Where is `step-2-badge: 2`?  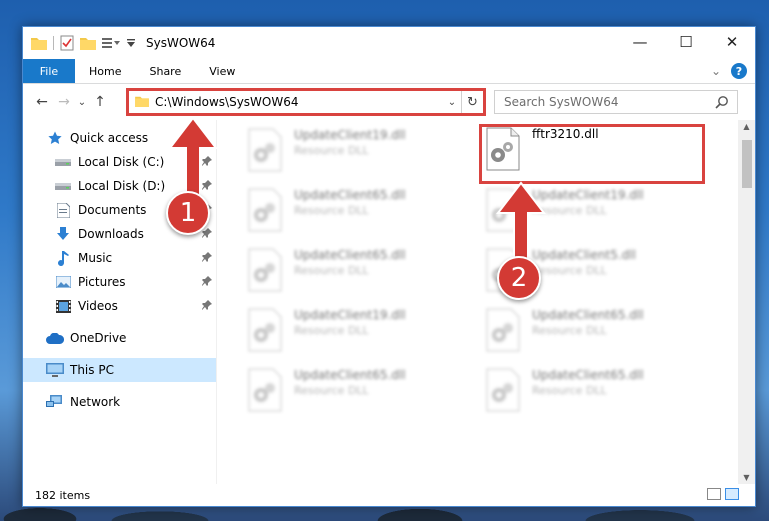
step-2-badge: 2 is located at coordinates (519, 278).